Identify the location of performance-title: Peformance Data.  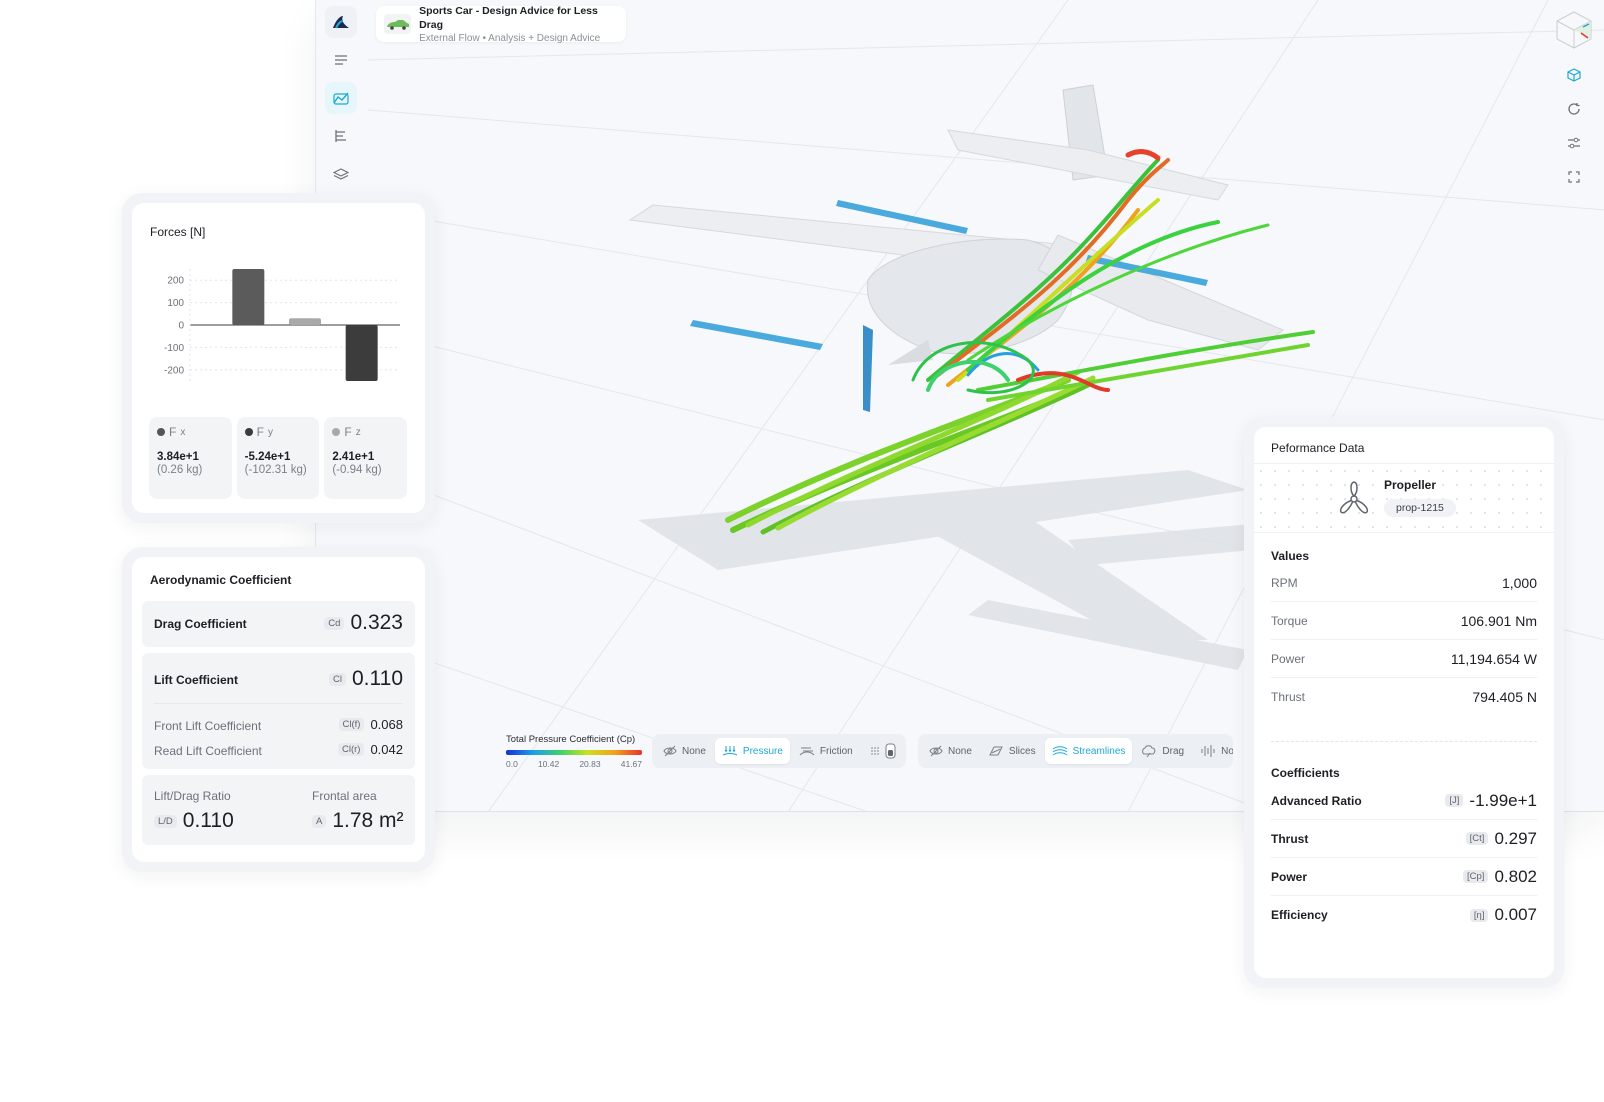
(1318, 448).